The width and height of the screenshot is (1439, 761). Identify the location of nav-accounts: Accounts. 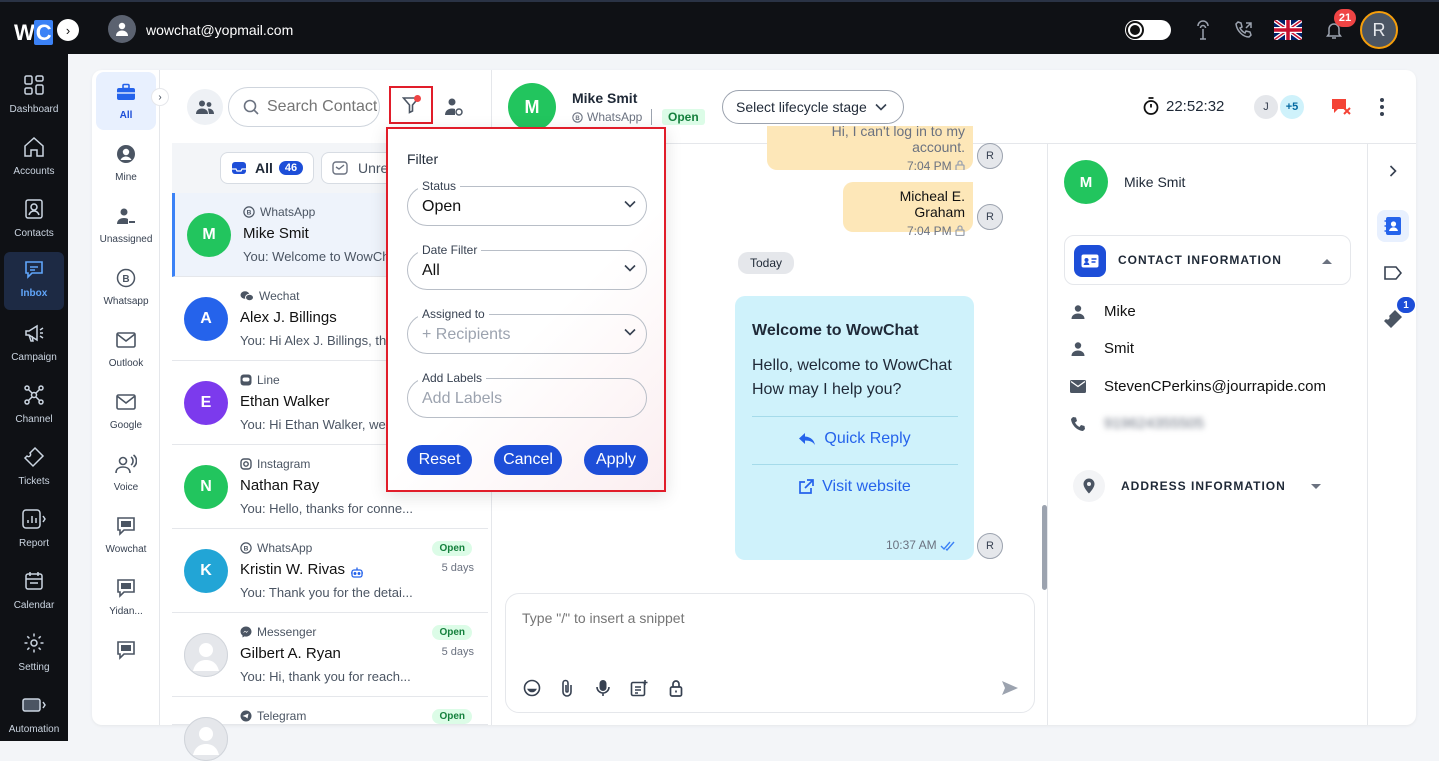
(34, 159).